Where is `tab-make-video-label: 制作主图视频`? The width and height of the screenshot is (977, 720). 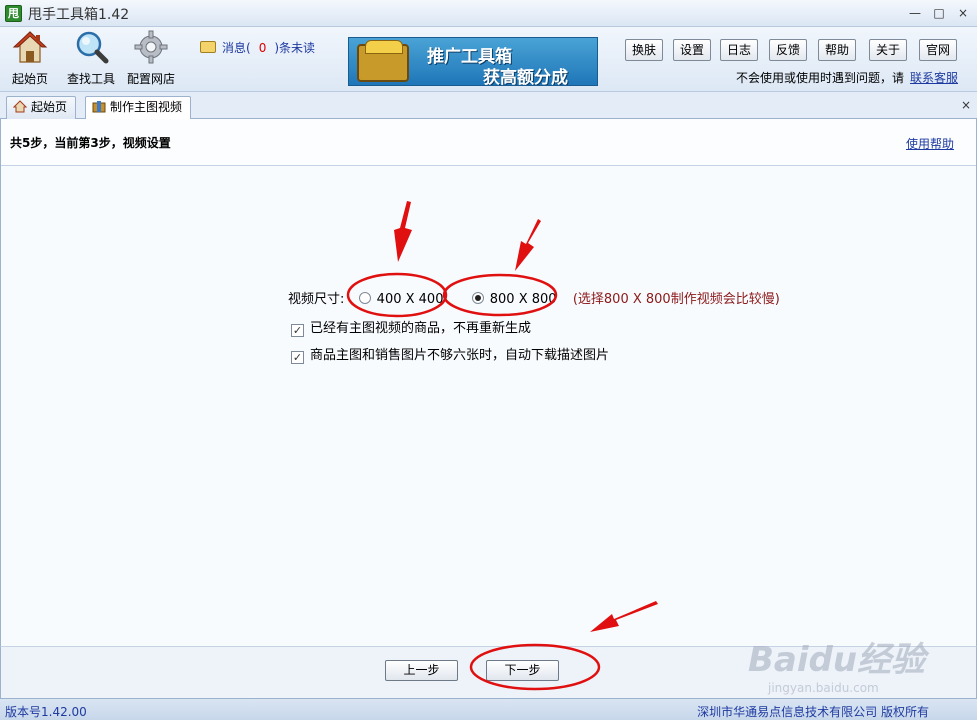 tab-make-video-label: 制作主图视频 is located at coordinates (146, 107).